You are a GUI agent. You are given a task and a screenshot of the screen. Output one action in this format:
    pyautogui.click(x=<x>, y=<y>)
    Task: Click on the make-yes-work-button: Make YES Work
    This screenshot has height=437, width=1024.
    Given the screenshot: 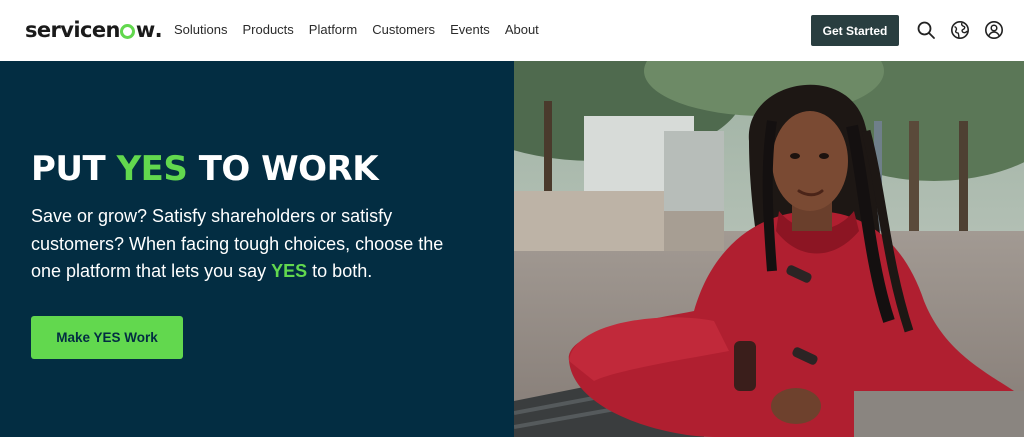 What is the action you would take?
    pyautogui.click(x=107, y=337)
    